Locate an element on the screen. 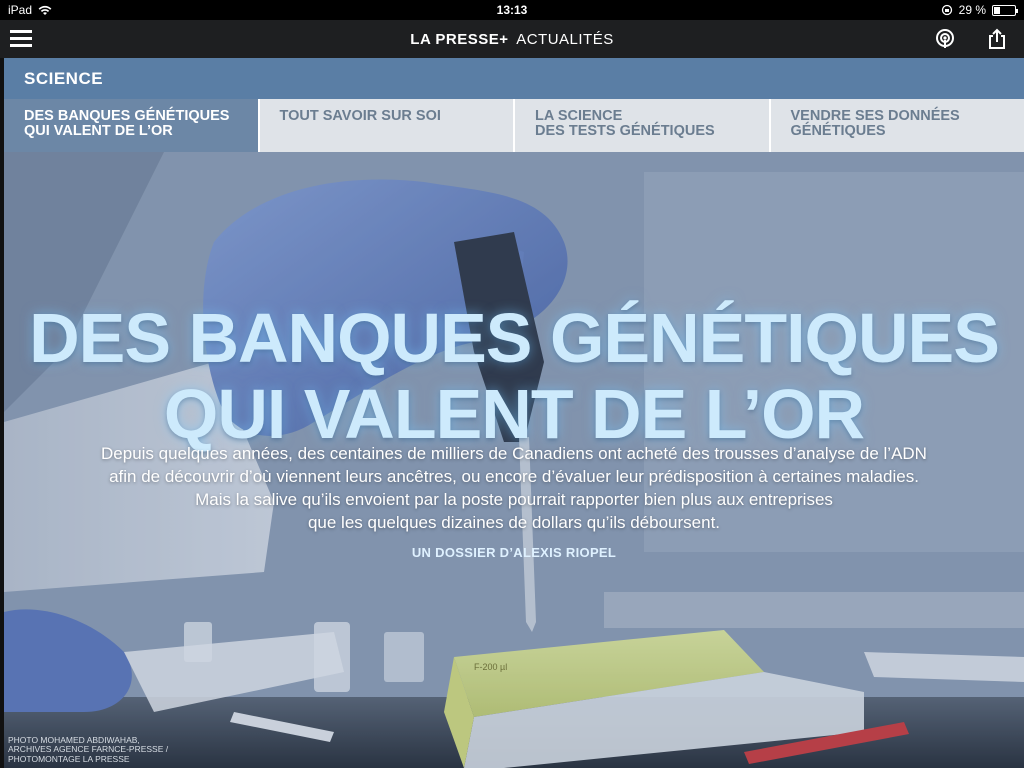  app-bar: LA PRESSE+ ACTUALITÉS is located at coordinates (512, 39).